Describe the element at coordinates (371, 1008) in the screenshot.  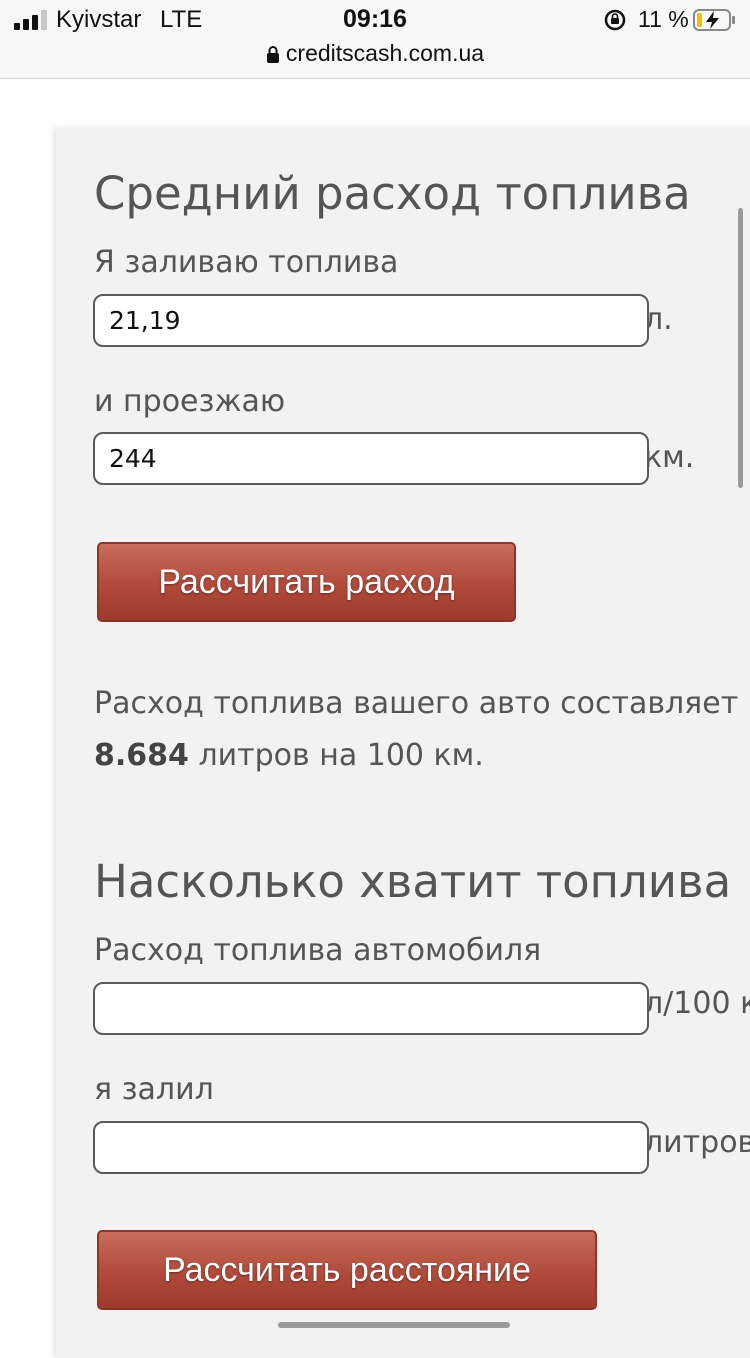
I see `consumption-input` at that location.